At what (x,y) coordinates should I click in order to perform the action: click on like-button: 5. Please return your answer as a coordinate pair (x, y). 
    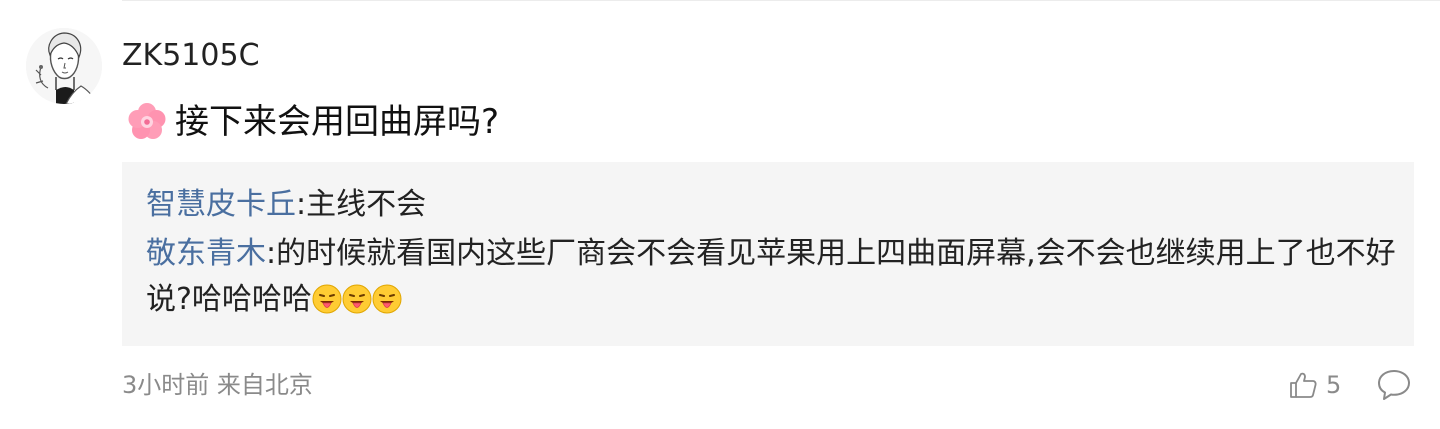
    Looking at the image, I should click on (1314, 385).